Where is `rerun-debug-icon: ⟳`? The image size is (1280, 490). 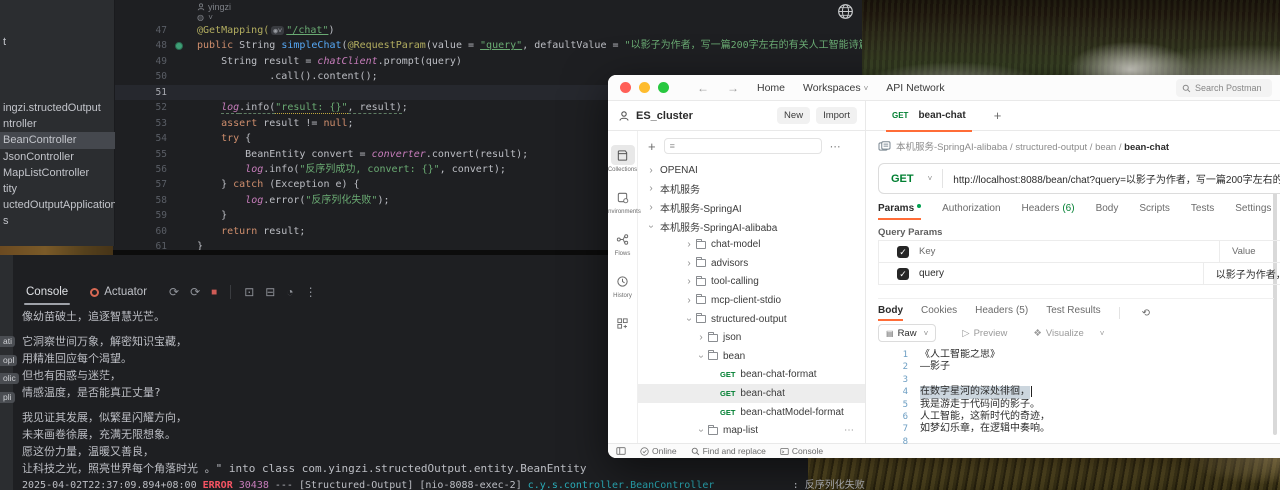 rerun-debug-icon: ⟳ is located at coordinates (195, 292).